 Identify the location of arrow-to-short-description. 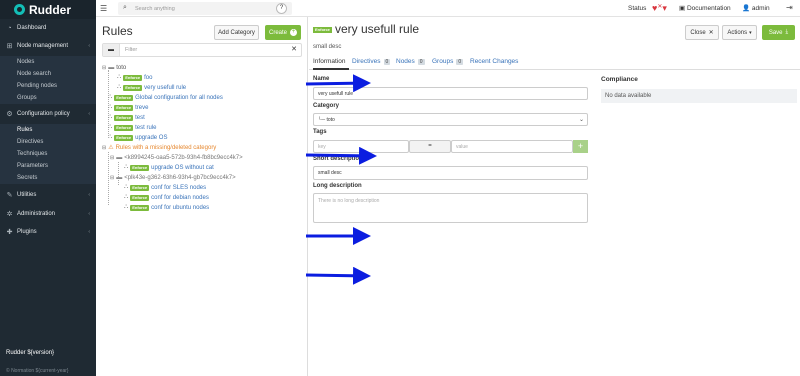
(341, 155).